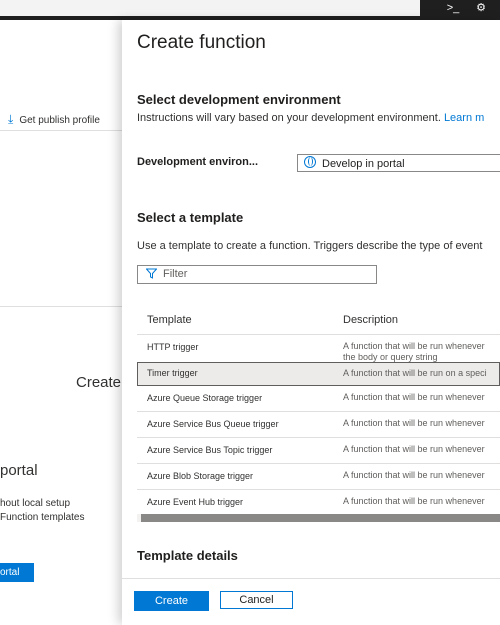  I want to click on horizontal-scrollbar, so click(318, 518).